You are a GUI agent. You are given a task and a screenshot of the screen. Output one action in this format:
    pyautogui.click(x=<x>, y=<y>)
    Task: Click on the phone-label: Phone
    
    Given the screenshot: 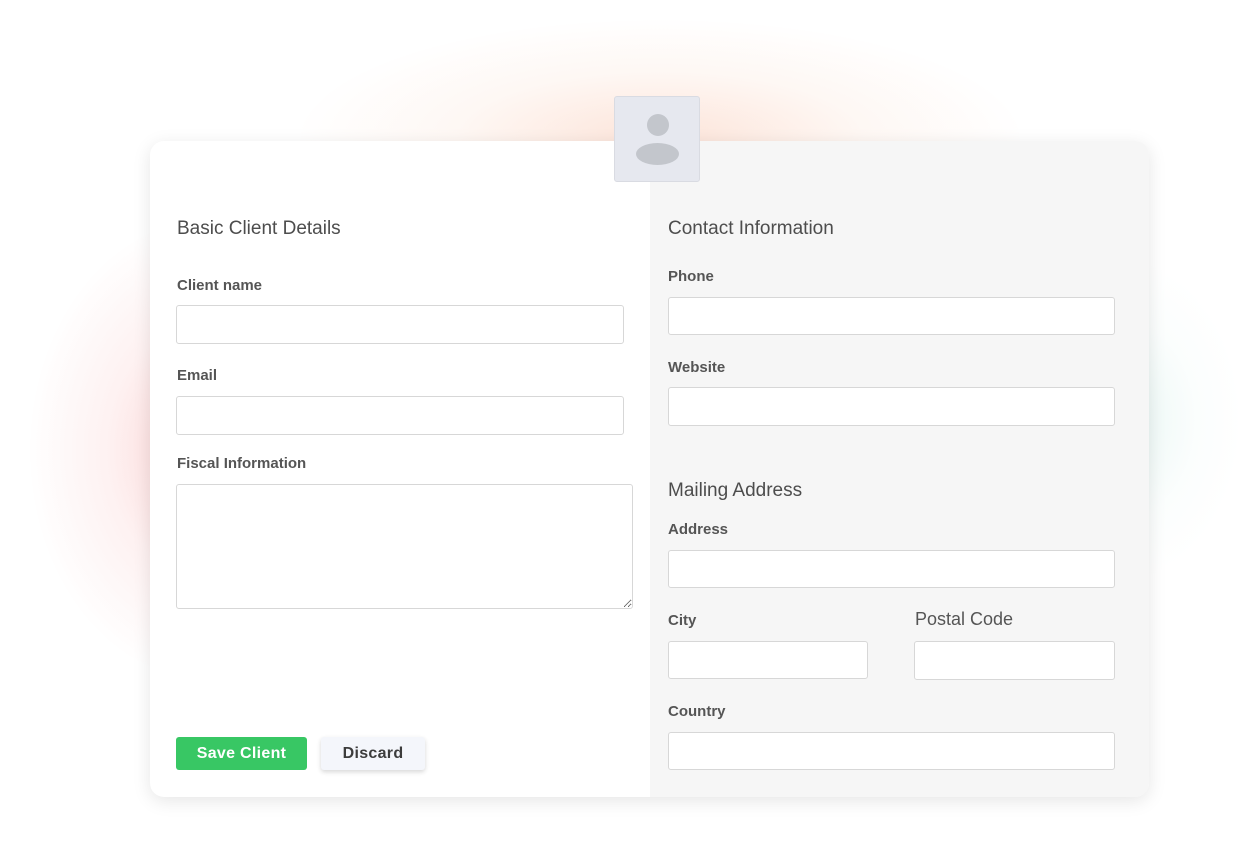 What is the action you would take?
    pyautogui.click(x=691, y=276)
    